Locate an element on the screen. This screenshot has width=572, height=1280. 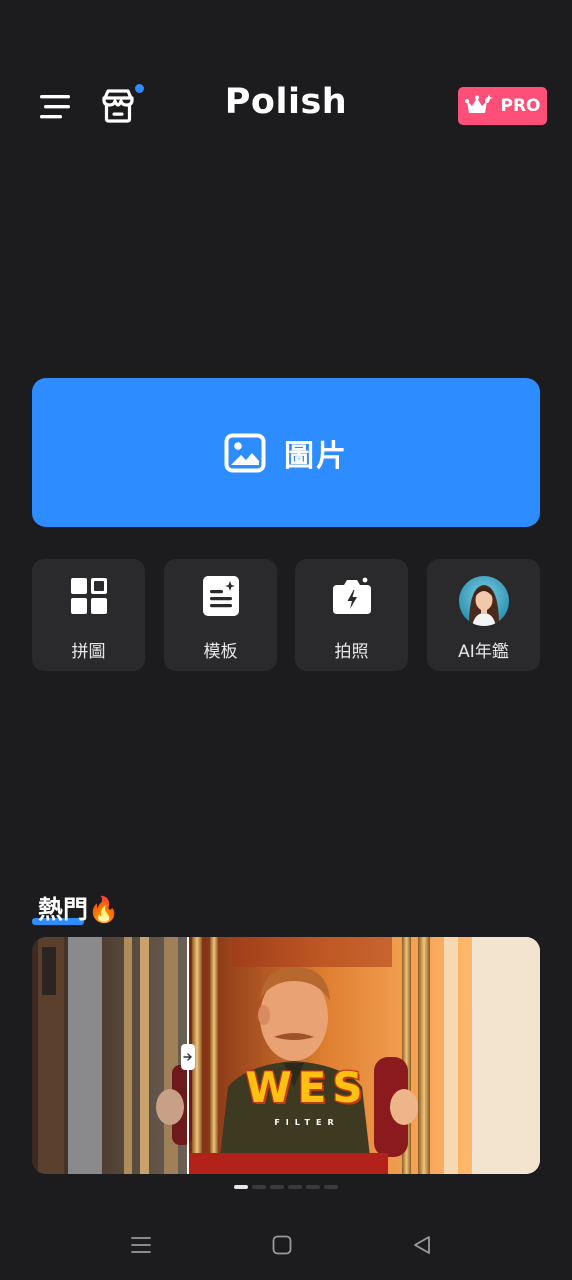
back-button is located at coordinates (422, 1245).